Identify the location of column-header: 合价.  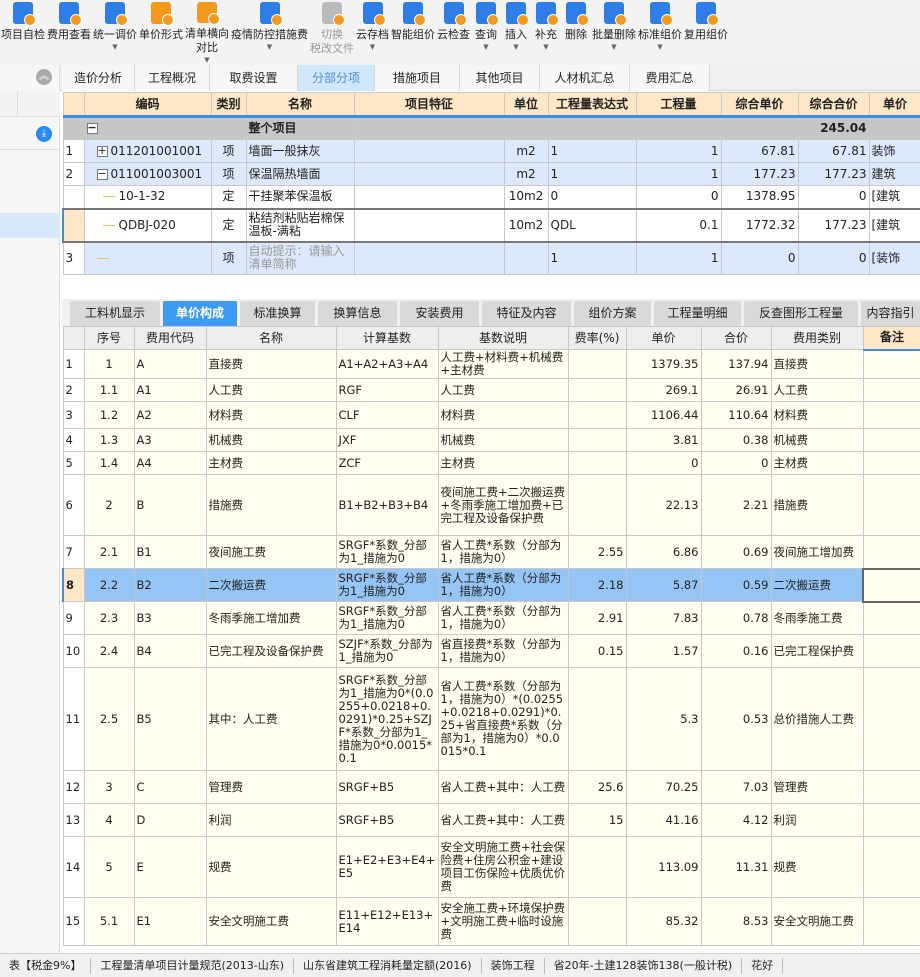
(736, 338).